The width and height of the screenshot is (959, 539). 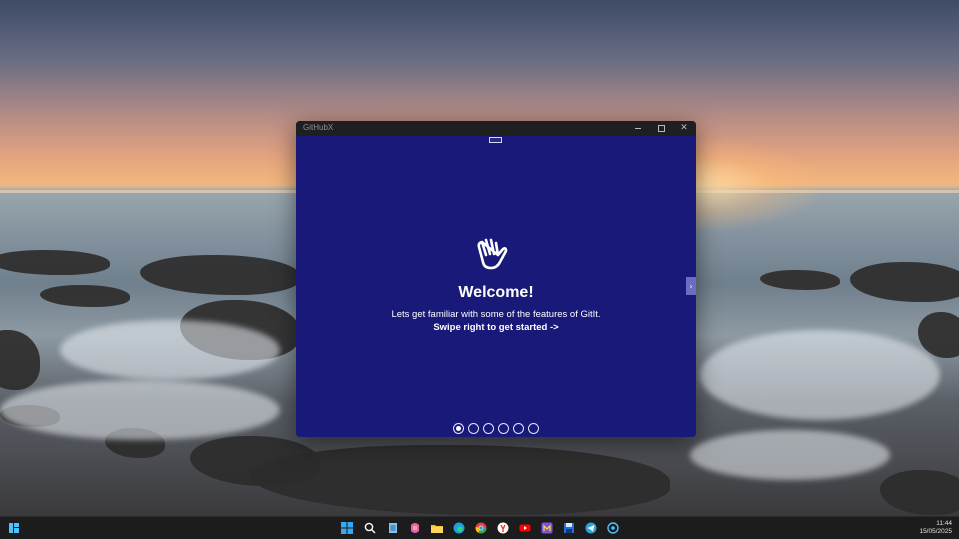 What do you see at coordinates (613, 528) in the screenshot?
I see `github-icon` at bounding box center [613, 528].